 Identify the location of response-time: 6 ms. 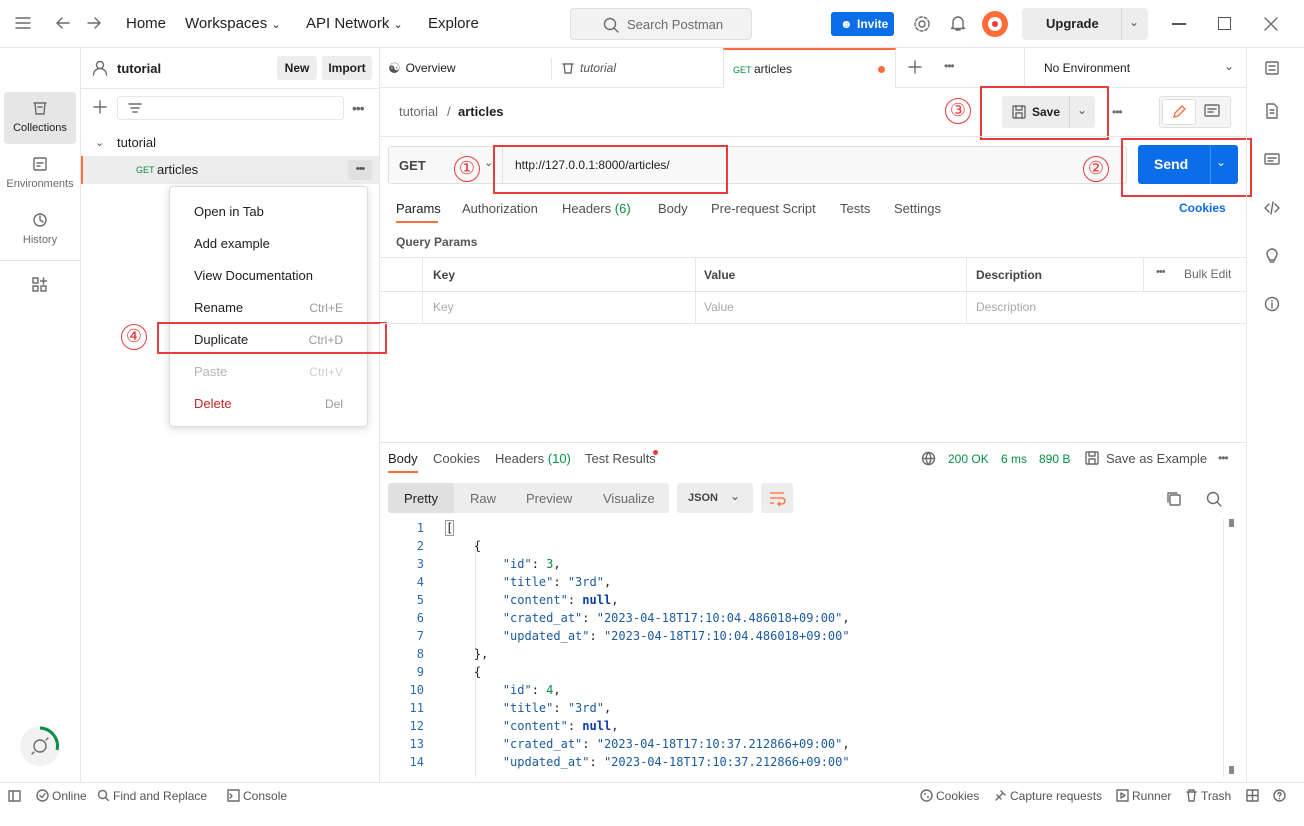
(1014, 459).